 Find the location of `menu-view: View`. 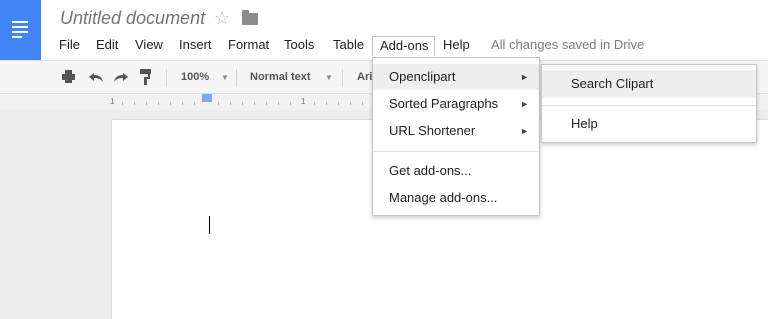

menu-view: View is located at coordinates (149, 46).